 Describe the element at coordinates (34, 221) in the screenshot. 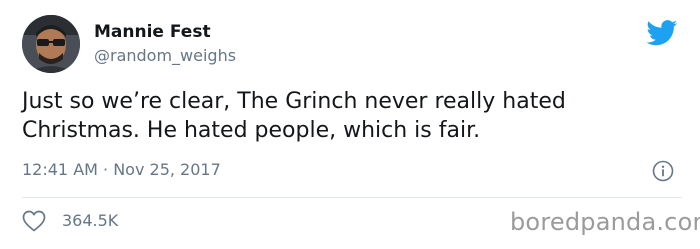

I see `heart-icon` at that location.